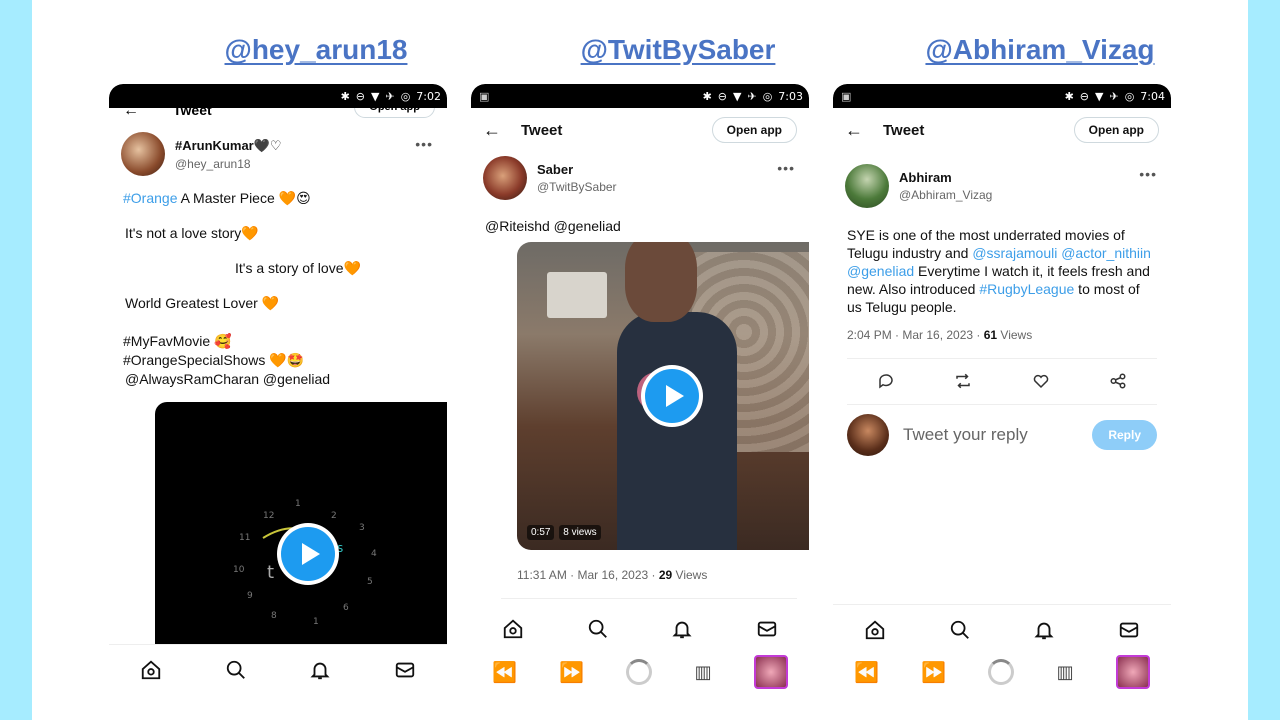  Describe the element at coordinates (150, 198) in the screenshot. I see `hashtag-link: #Orange` at that location.